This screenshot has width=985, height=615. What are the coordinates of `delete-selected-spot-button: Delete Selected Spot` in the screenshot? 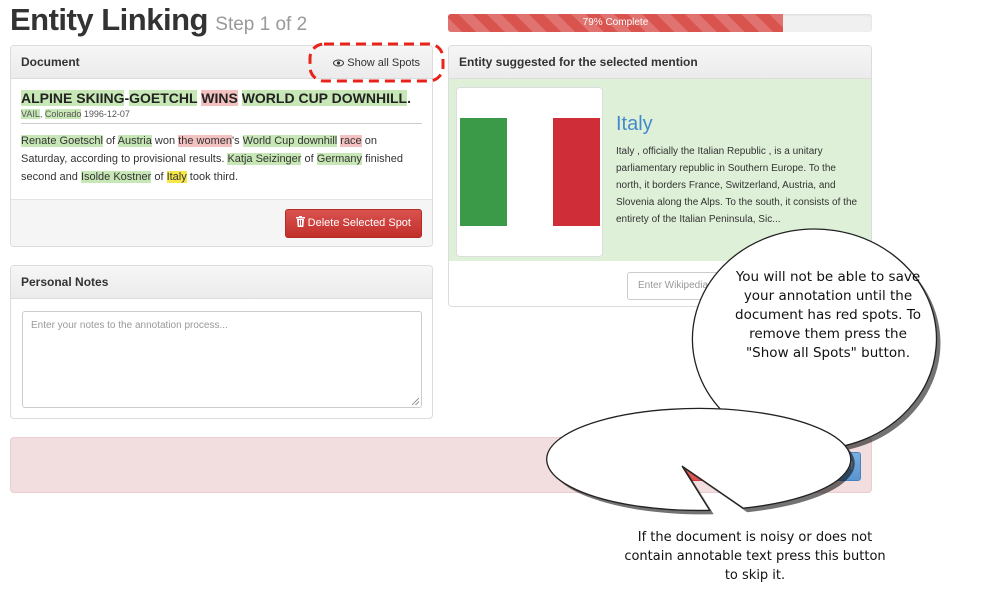 It's located at (353, 223).